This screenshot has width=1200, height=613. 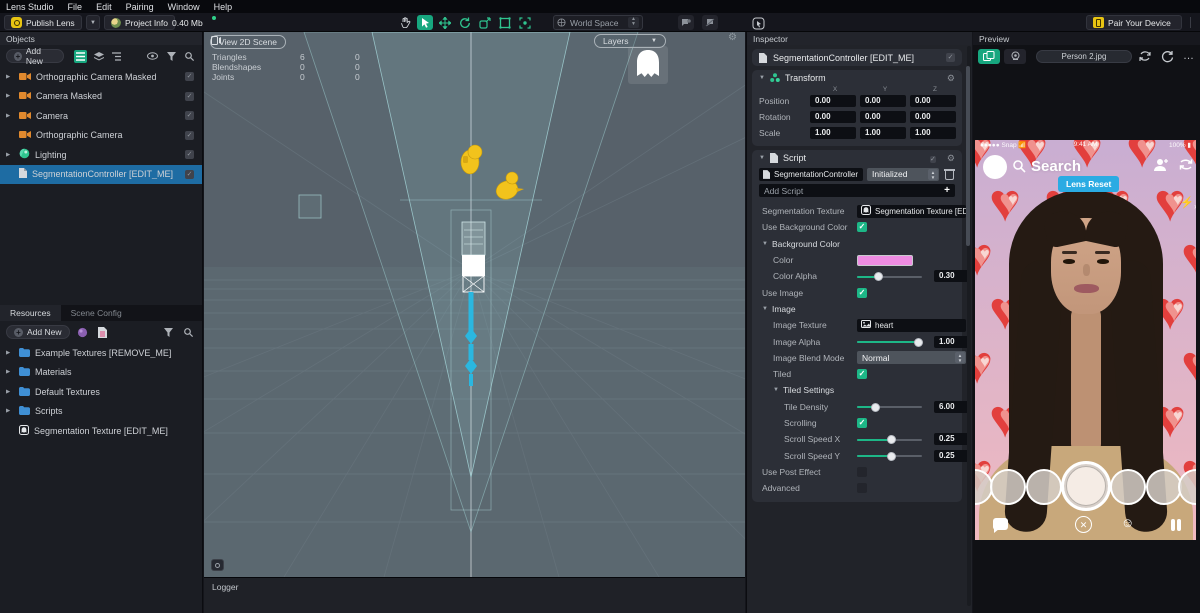 I want to click on inspected-object-row: SegmentationController [EDIT_ME] ✓, so click(x=857, y=57).